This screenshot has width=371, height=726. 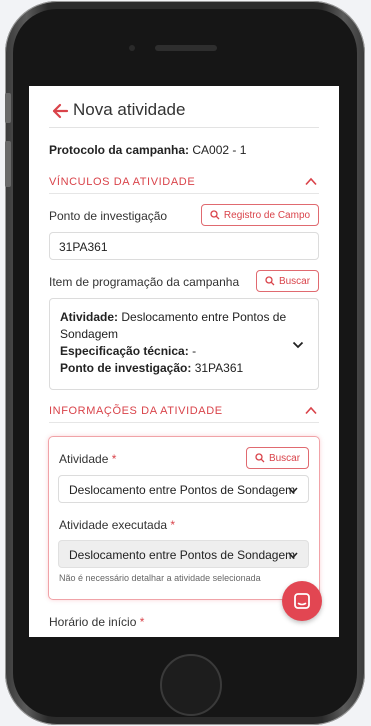 What do you see at coordinates (284, 458) in the screenshot?
I see `activity-search-label: Buscar` at bounding box center [284, 458].